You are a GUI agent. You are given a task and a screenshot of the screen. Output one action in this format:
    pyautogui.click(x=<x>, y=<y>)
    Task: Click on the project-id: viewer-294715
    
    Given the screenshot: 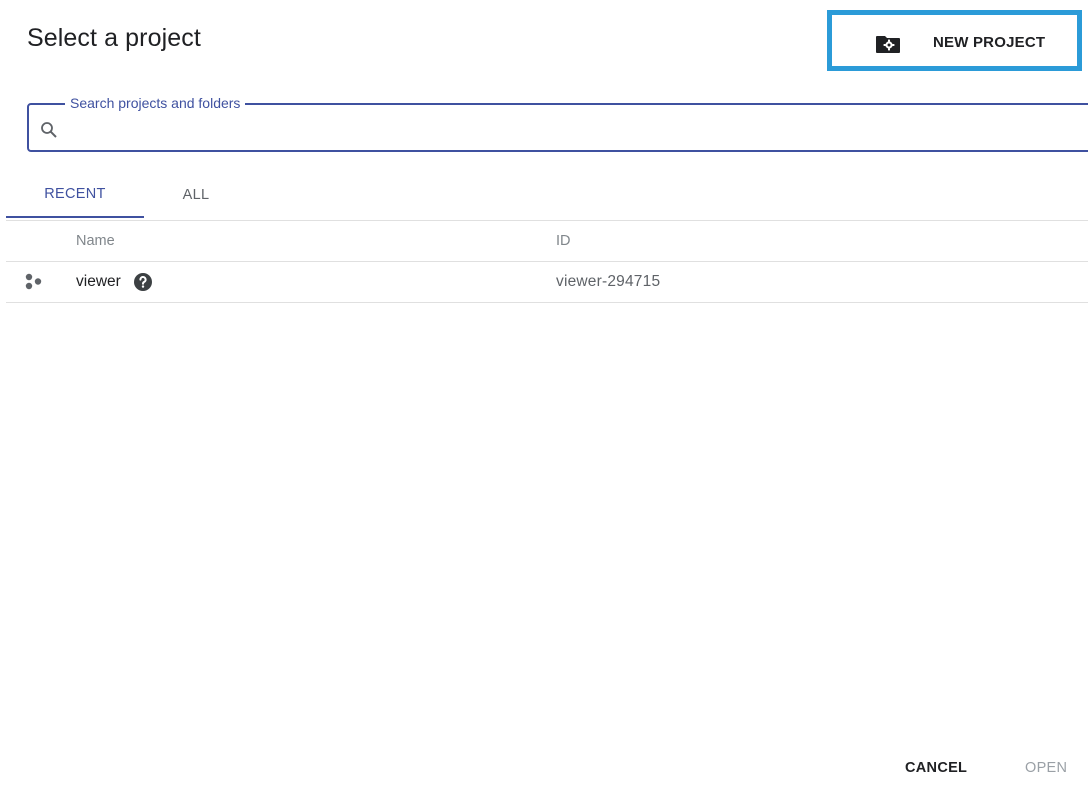 What is the action you would take?
    pyautogui.click(x=608, y=281)
    